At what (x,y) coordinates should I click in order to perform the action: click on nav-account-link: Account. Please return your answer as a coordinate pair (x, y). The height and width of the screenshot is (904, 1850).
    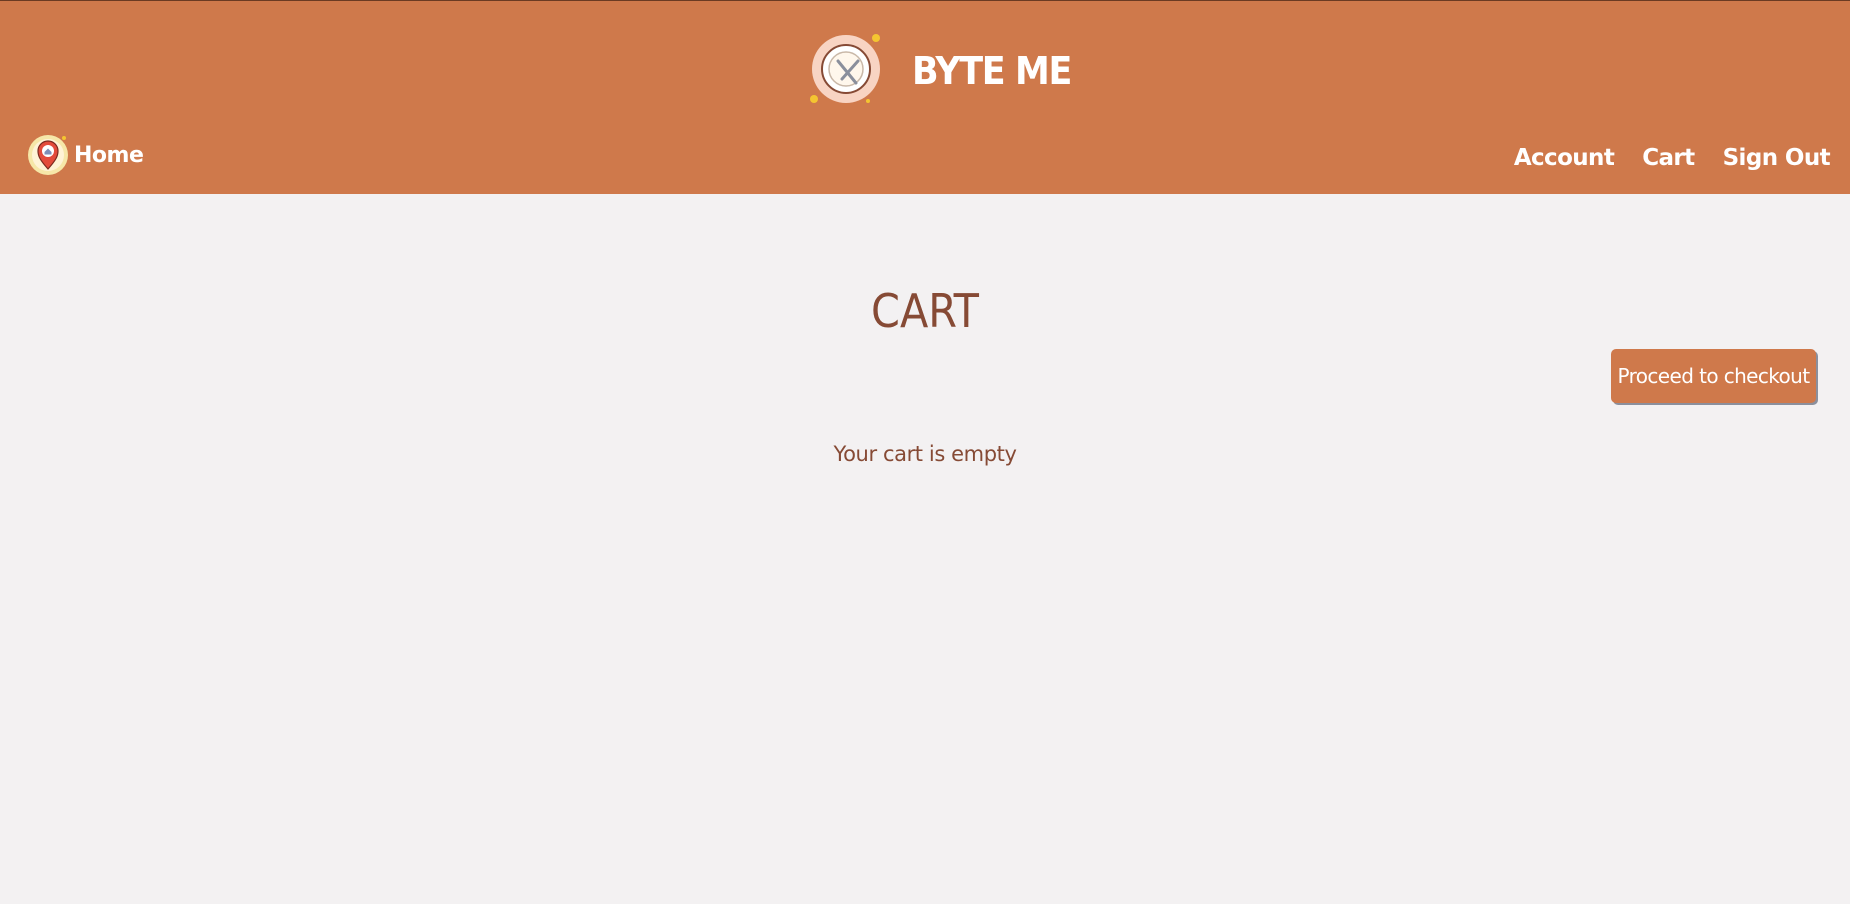
    Looking at the image, I should click on (1564, 158).